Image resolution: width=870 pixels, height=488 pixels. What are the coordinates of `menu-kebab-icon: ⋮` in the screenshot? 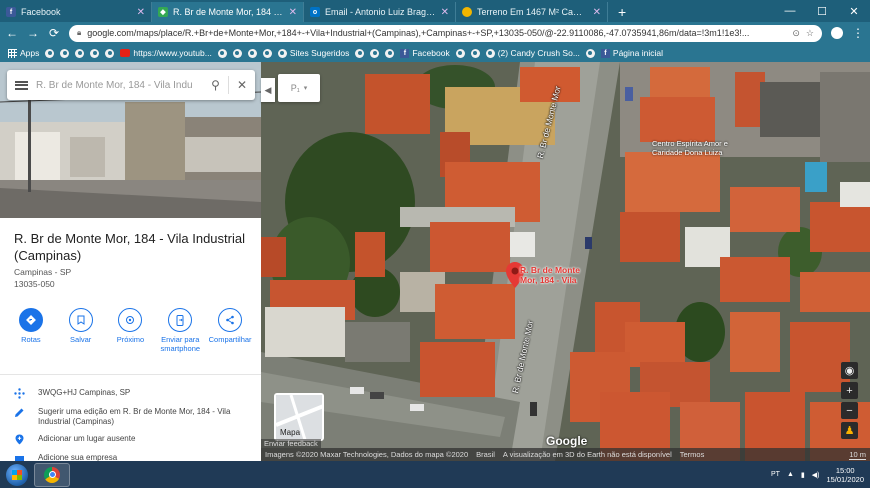 It's located at (858, 33).